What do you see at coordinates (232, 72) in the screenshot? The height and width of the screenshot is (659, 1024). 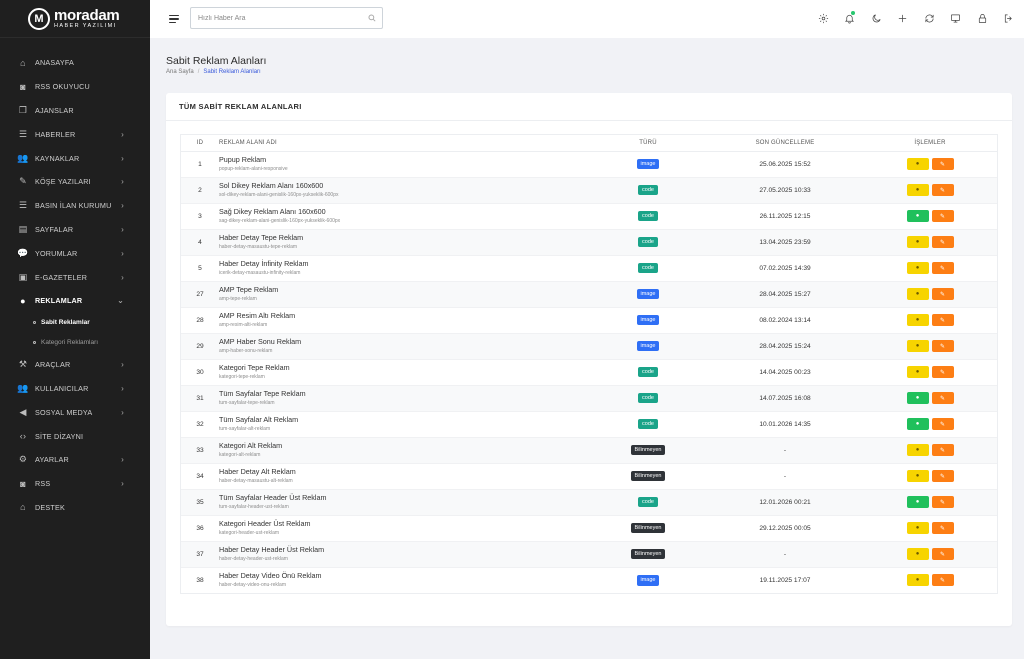 I see `breadcrumb-current: Sabit Reklam Alanları` at bounding box center [232, 72].